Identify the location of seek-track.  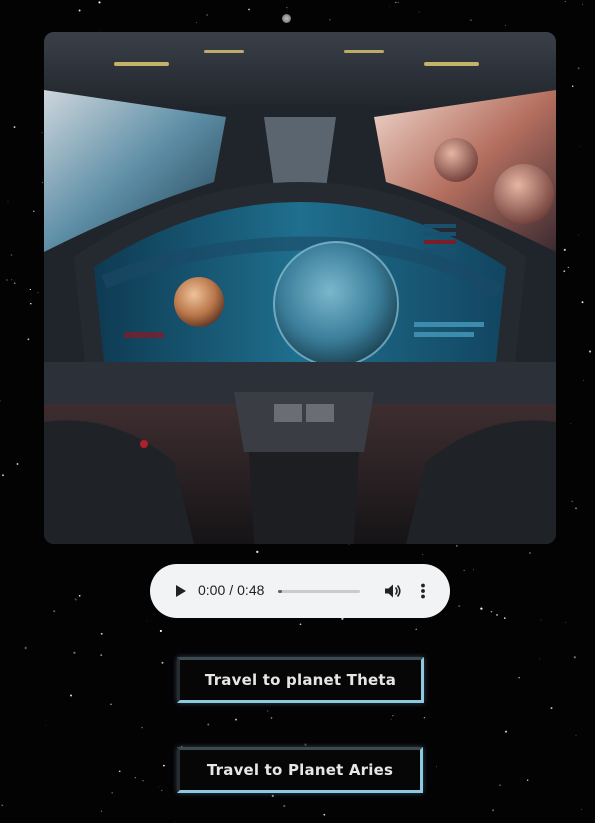
(319, 591).